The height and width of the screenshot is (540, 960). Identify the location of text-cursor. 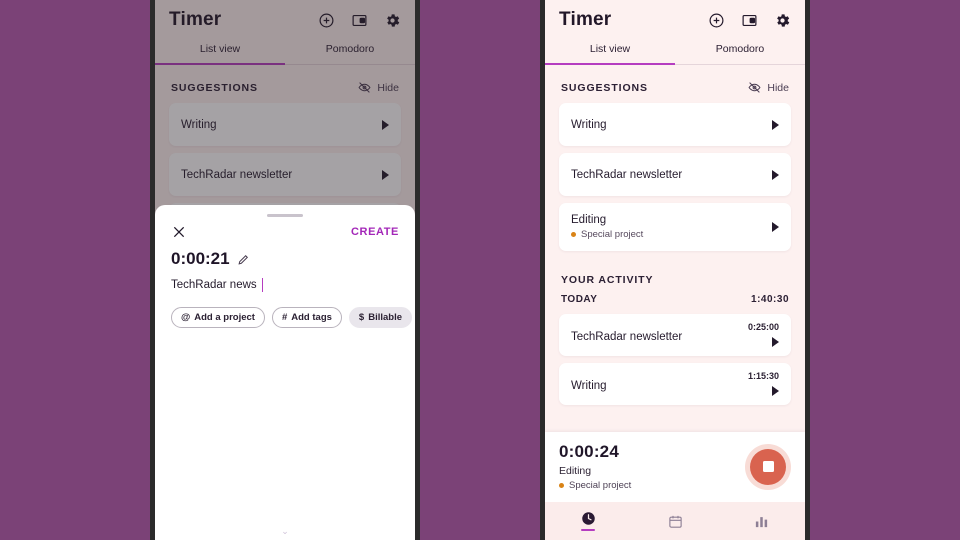
(262, 285).